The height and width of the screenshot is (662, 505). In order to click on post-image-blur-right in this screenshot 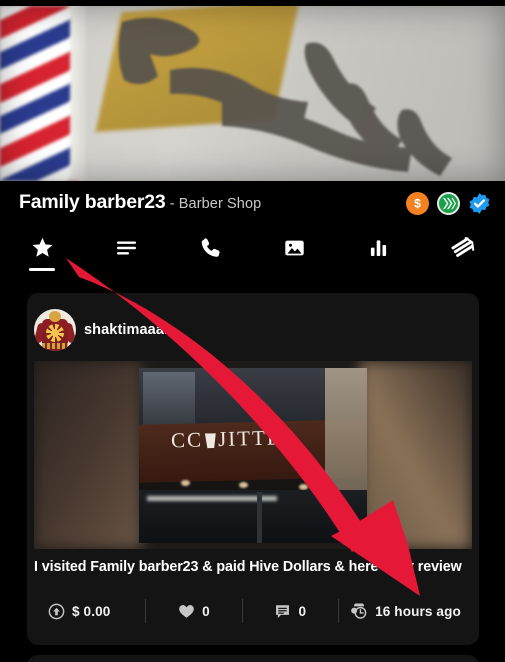, I will do `click(416, 455)`.